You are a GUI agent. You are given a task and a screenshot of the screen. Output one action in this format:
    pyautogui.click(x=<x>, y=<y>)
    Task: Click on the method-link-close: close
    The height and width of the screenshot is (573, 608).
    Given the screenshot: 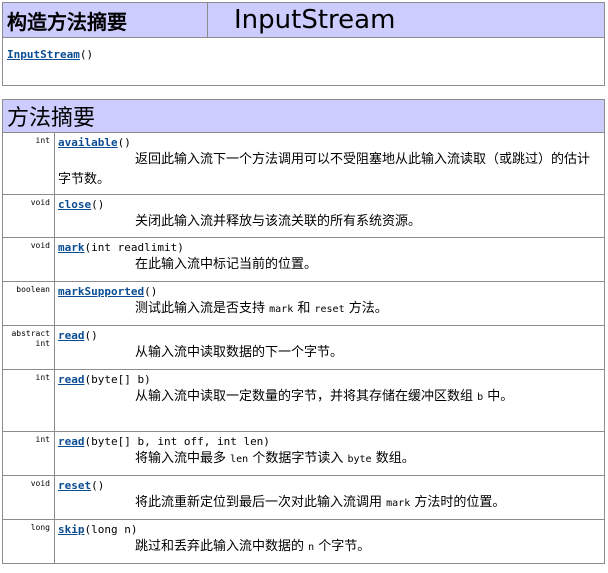 What is the action you would take?
    pyautogui.click(x=74, y=204)
    